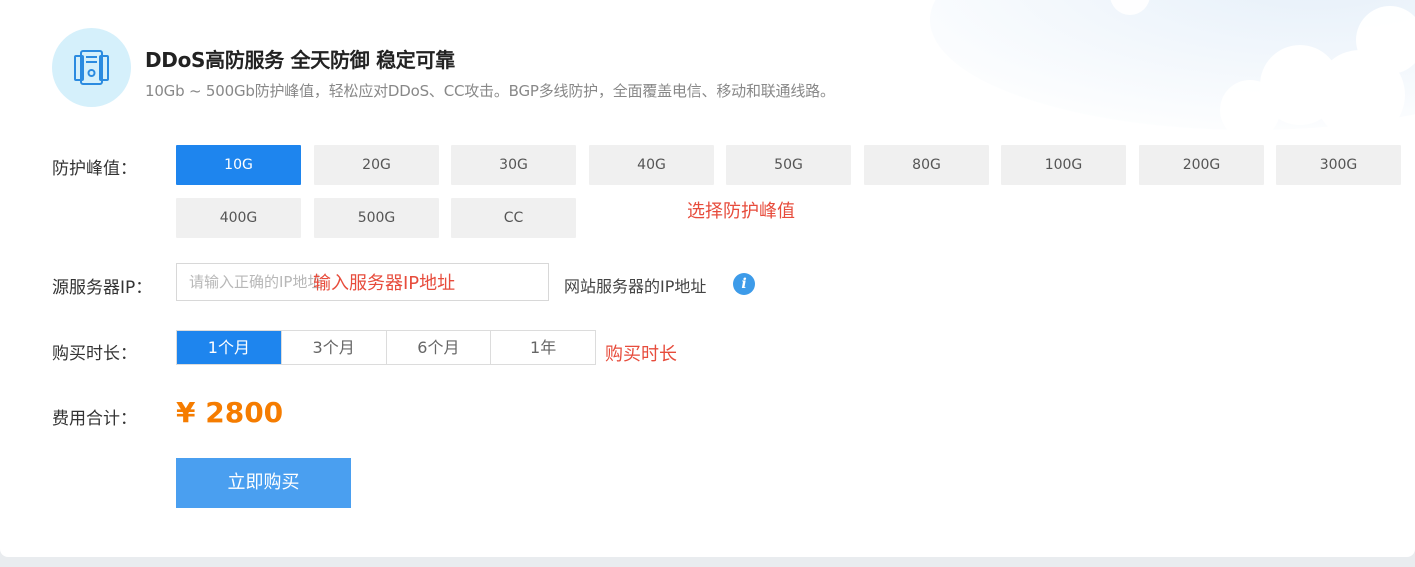 The image size is (1415, 567). What do you see at coordinates (1338, 165) in the screenshot?
I see `protection-option-300g: 300G` at bounding box center [1338, 165].